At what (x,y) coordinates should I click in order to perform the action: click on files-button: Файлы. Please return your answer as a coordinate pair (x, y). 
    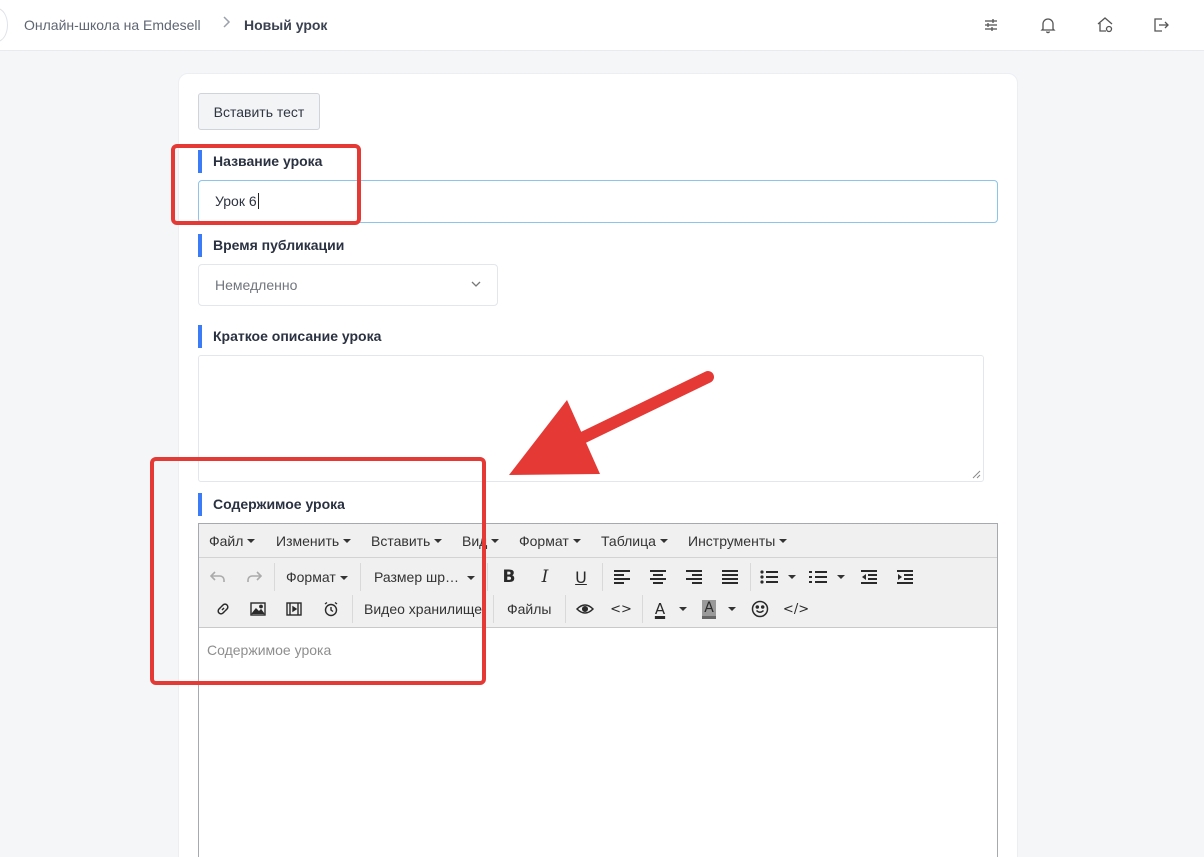
    Looking at the image, I should click on (529, 609).